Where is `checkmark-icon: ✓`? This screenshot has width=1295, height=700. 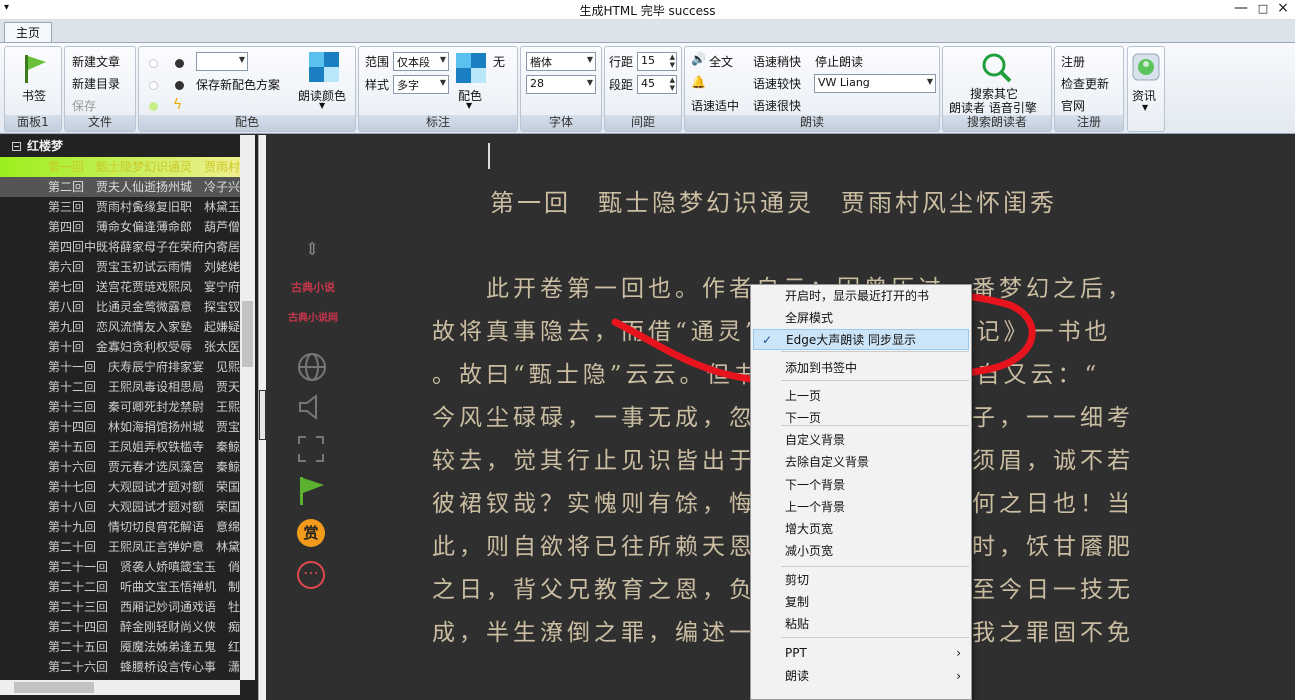
checkmark-icon: ✓ is located at coordinates (767, 340).